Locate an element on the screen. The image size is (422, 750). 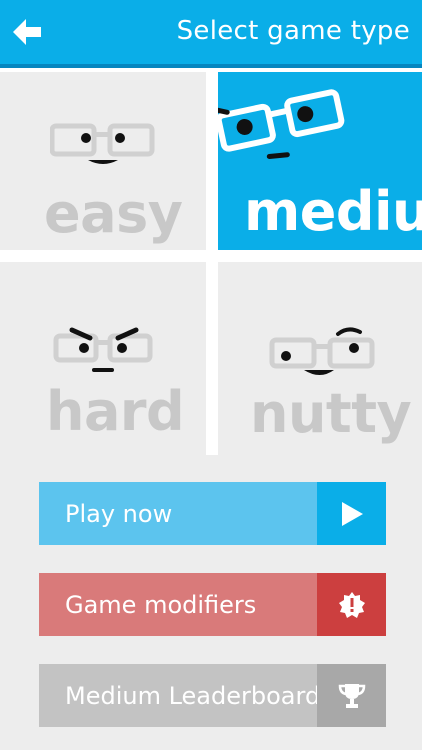
game-modifiers-button: Game modifiers is located at coordinates (212, 604).